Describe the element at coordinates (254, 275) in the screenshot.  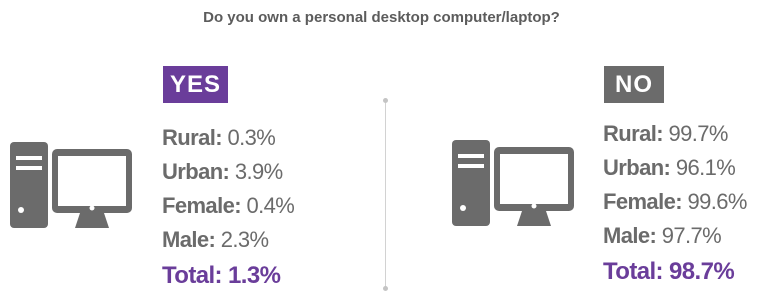
I see `total-value: 1.3%` at that location.